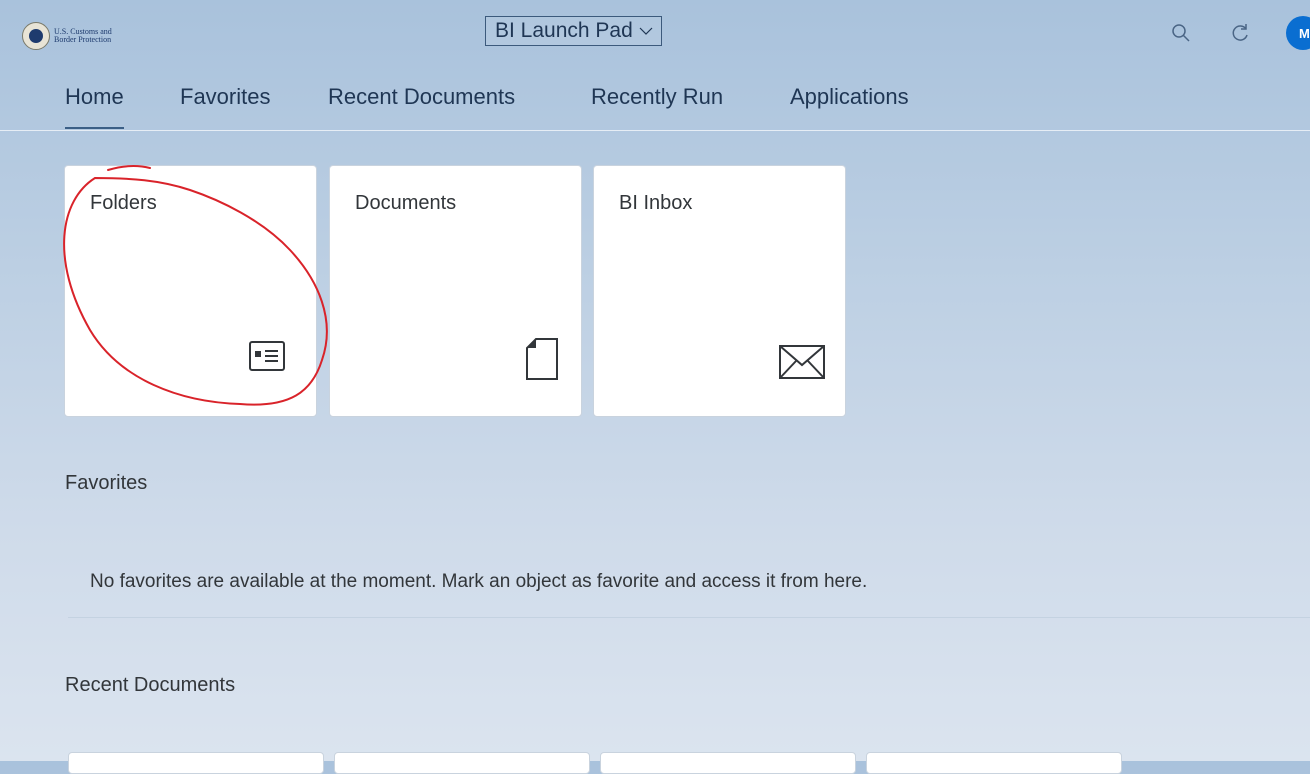 This screenshot has height=774, width=1310. Describe the element at coordinates (1304, 33) in the screenshot. I see `avatar-initial: M` at that location.